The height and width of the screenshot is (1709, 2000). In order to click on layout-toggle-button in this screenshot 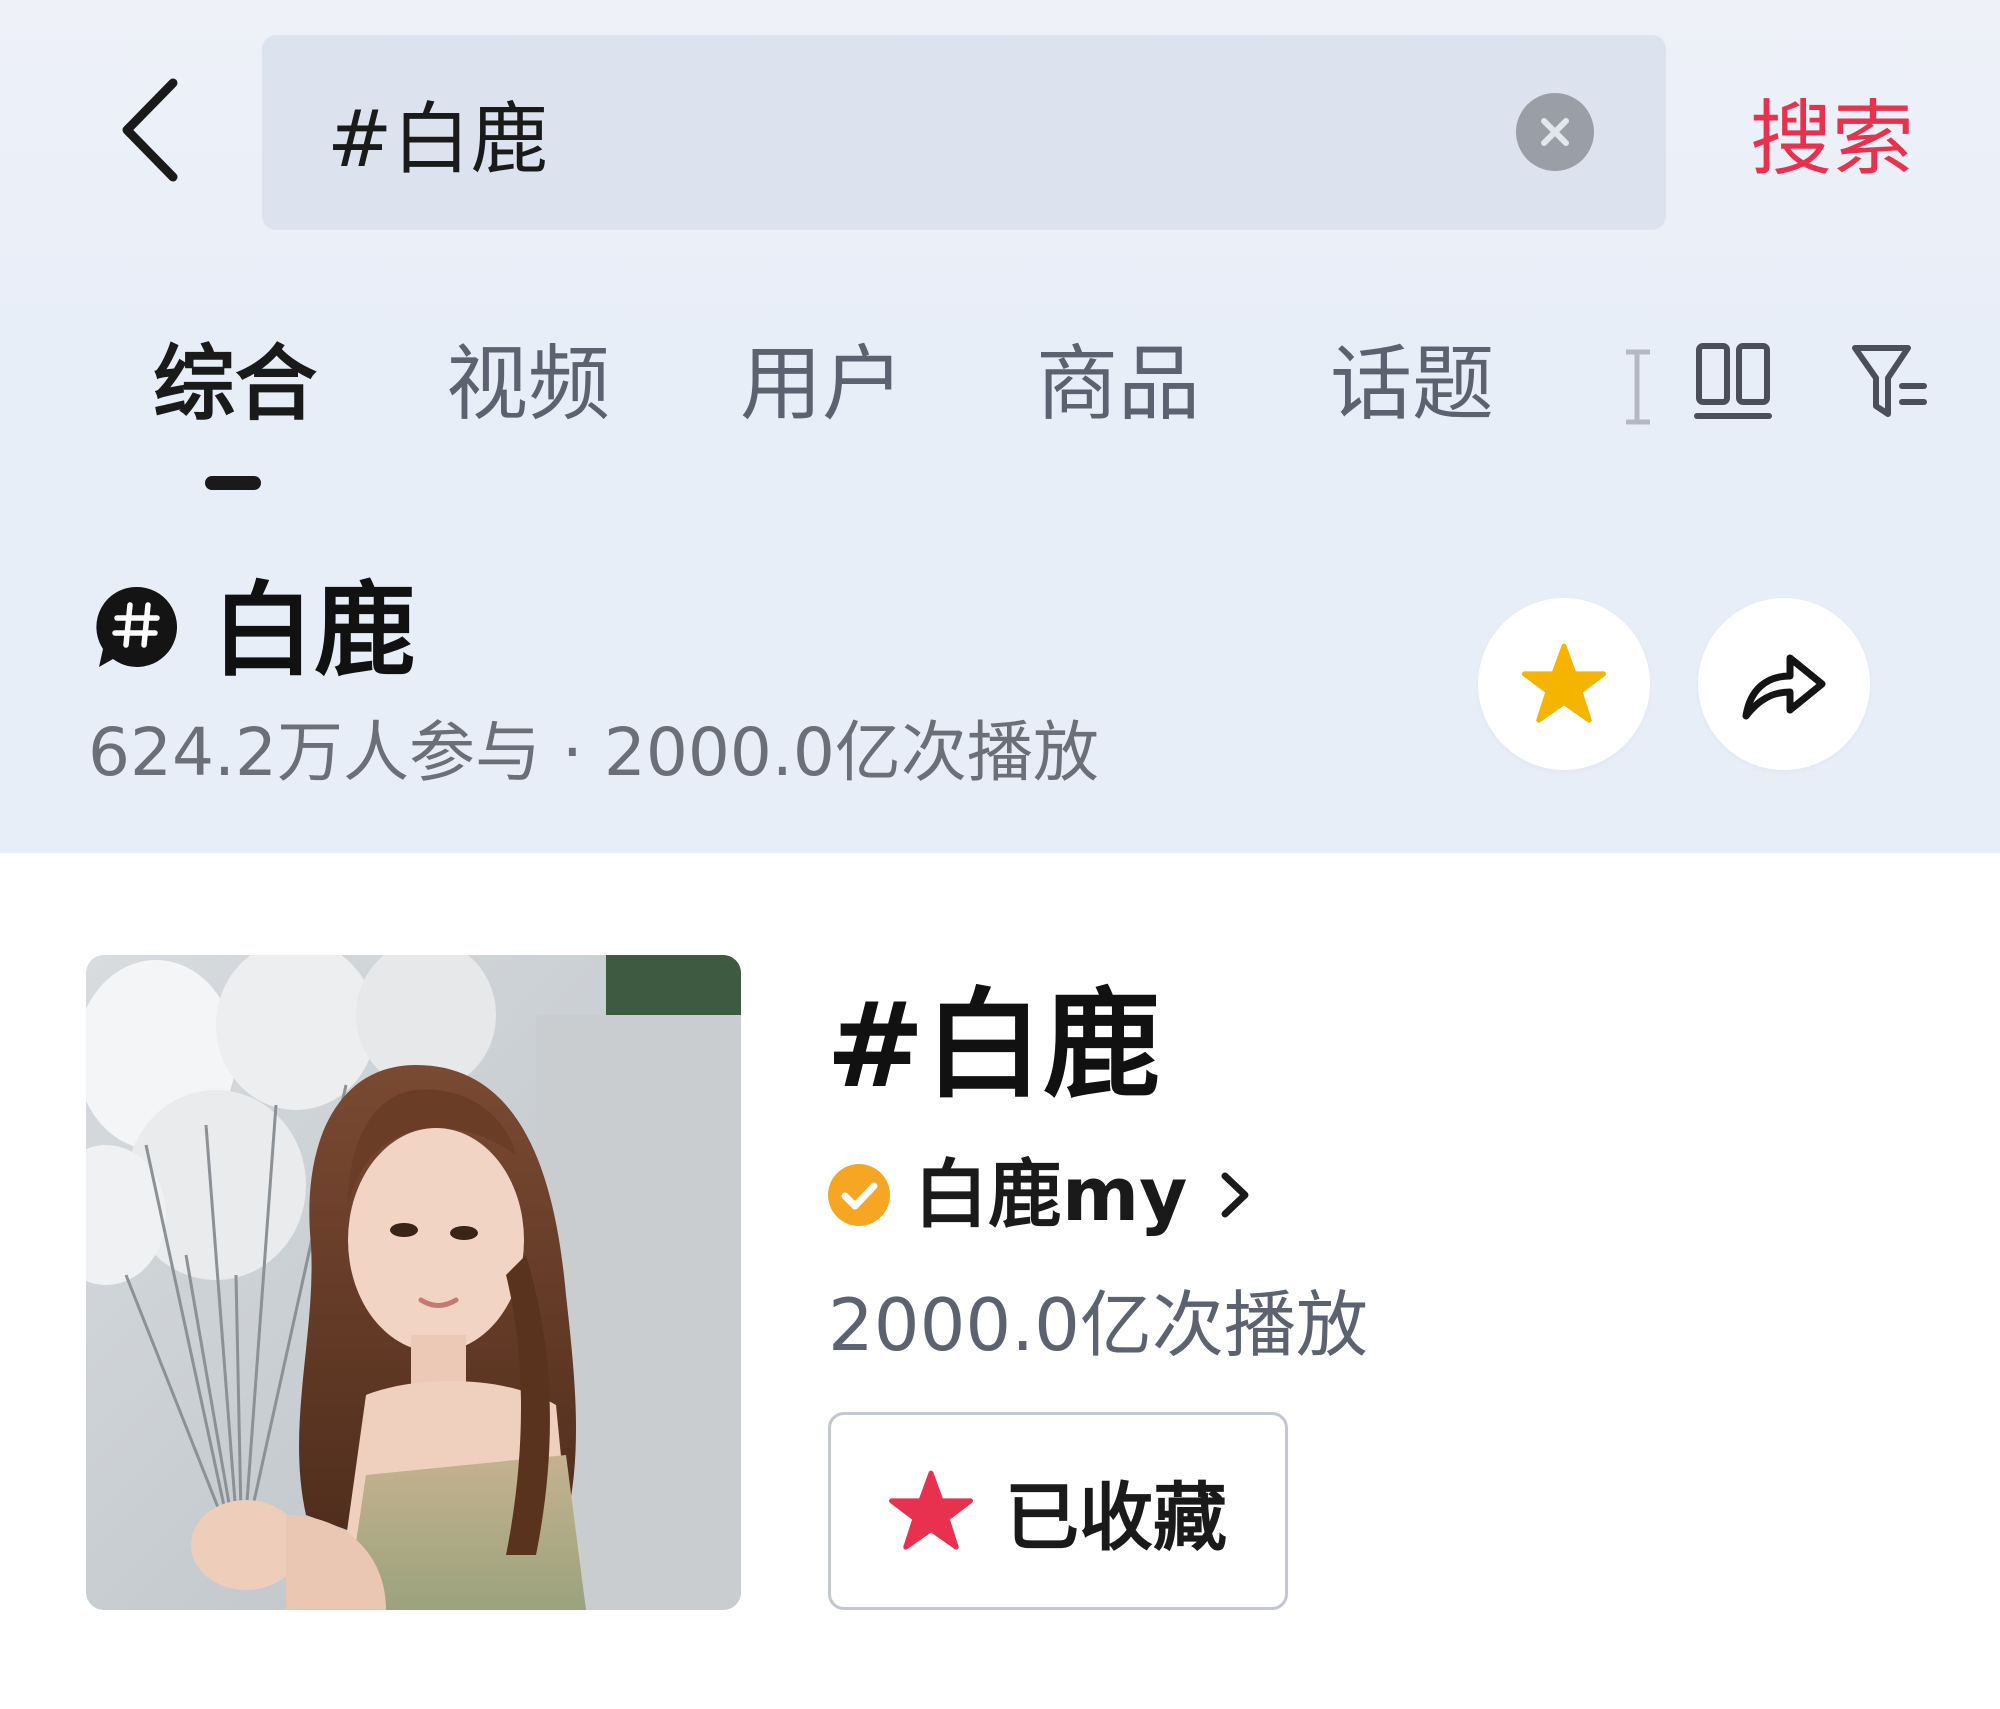, I will do `click(1733, 381)`.